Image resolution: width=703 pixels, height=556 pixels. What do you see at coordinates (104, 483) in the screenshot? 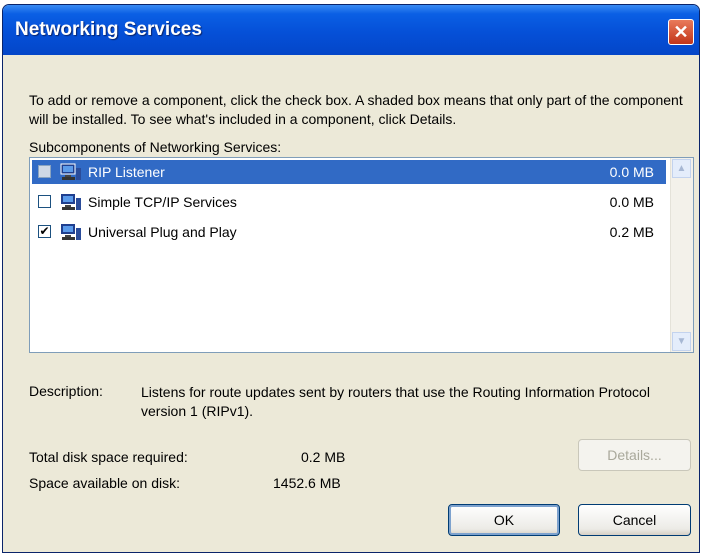
I see `available-space-label: Space available on disk:` at bounding box center [104, 483].